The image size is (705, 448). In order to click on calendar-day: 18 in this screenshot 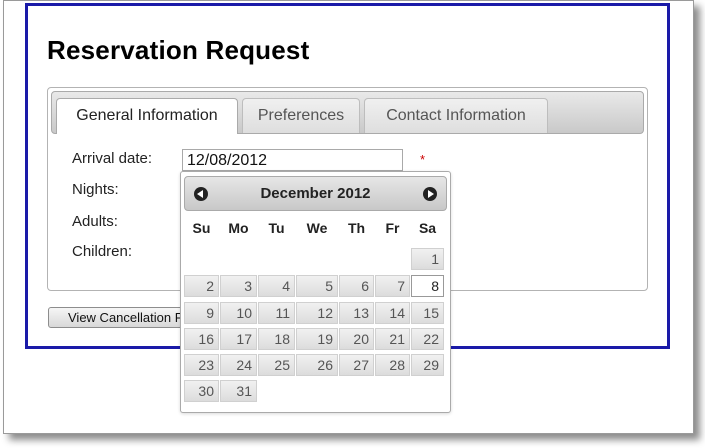, I will do `click(276, 339)`.